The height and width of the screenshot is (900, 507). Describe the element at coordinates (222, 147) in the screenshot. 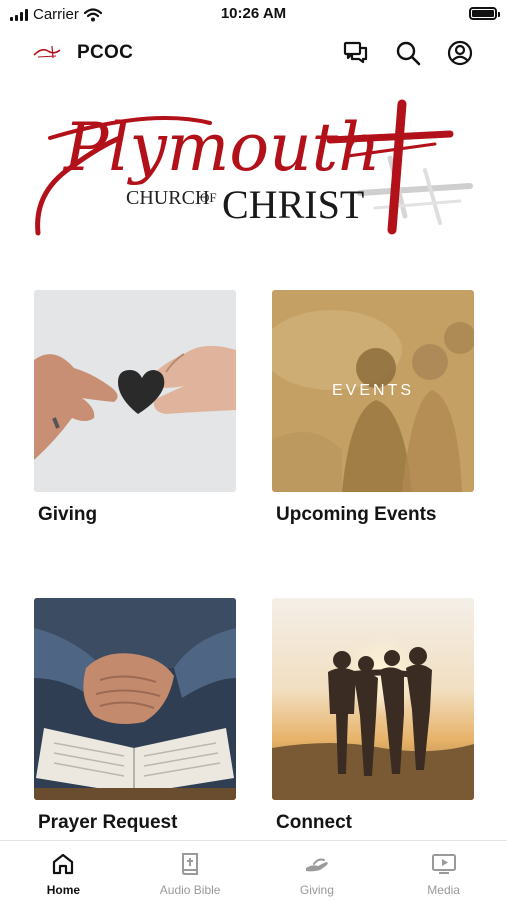

I see `banner-script-text: Plymouth` at that location.